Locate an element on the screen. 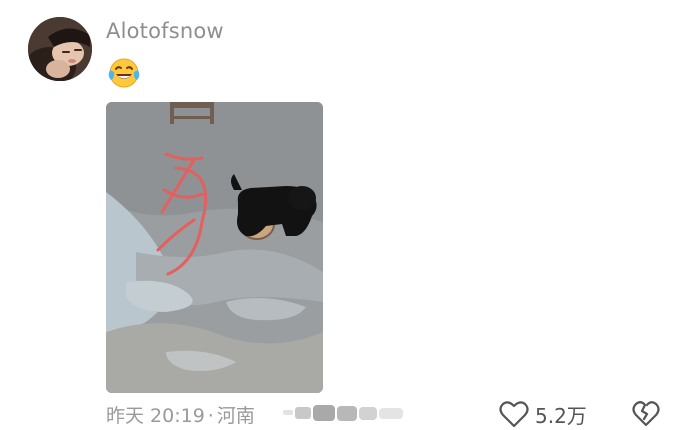  comment-time: 昨天 20:19 is located at coordinates (155, 416).